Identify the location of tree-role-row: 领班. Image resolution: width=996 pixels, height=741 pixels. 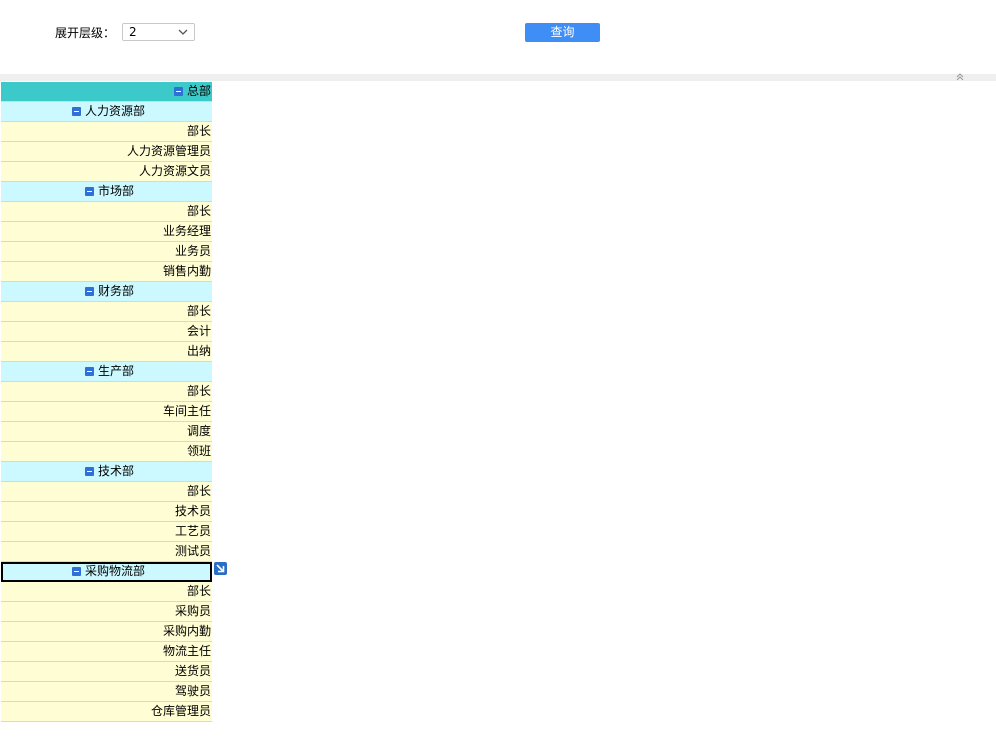
(106, 452).